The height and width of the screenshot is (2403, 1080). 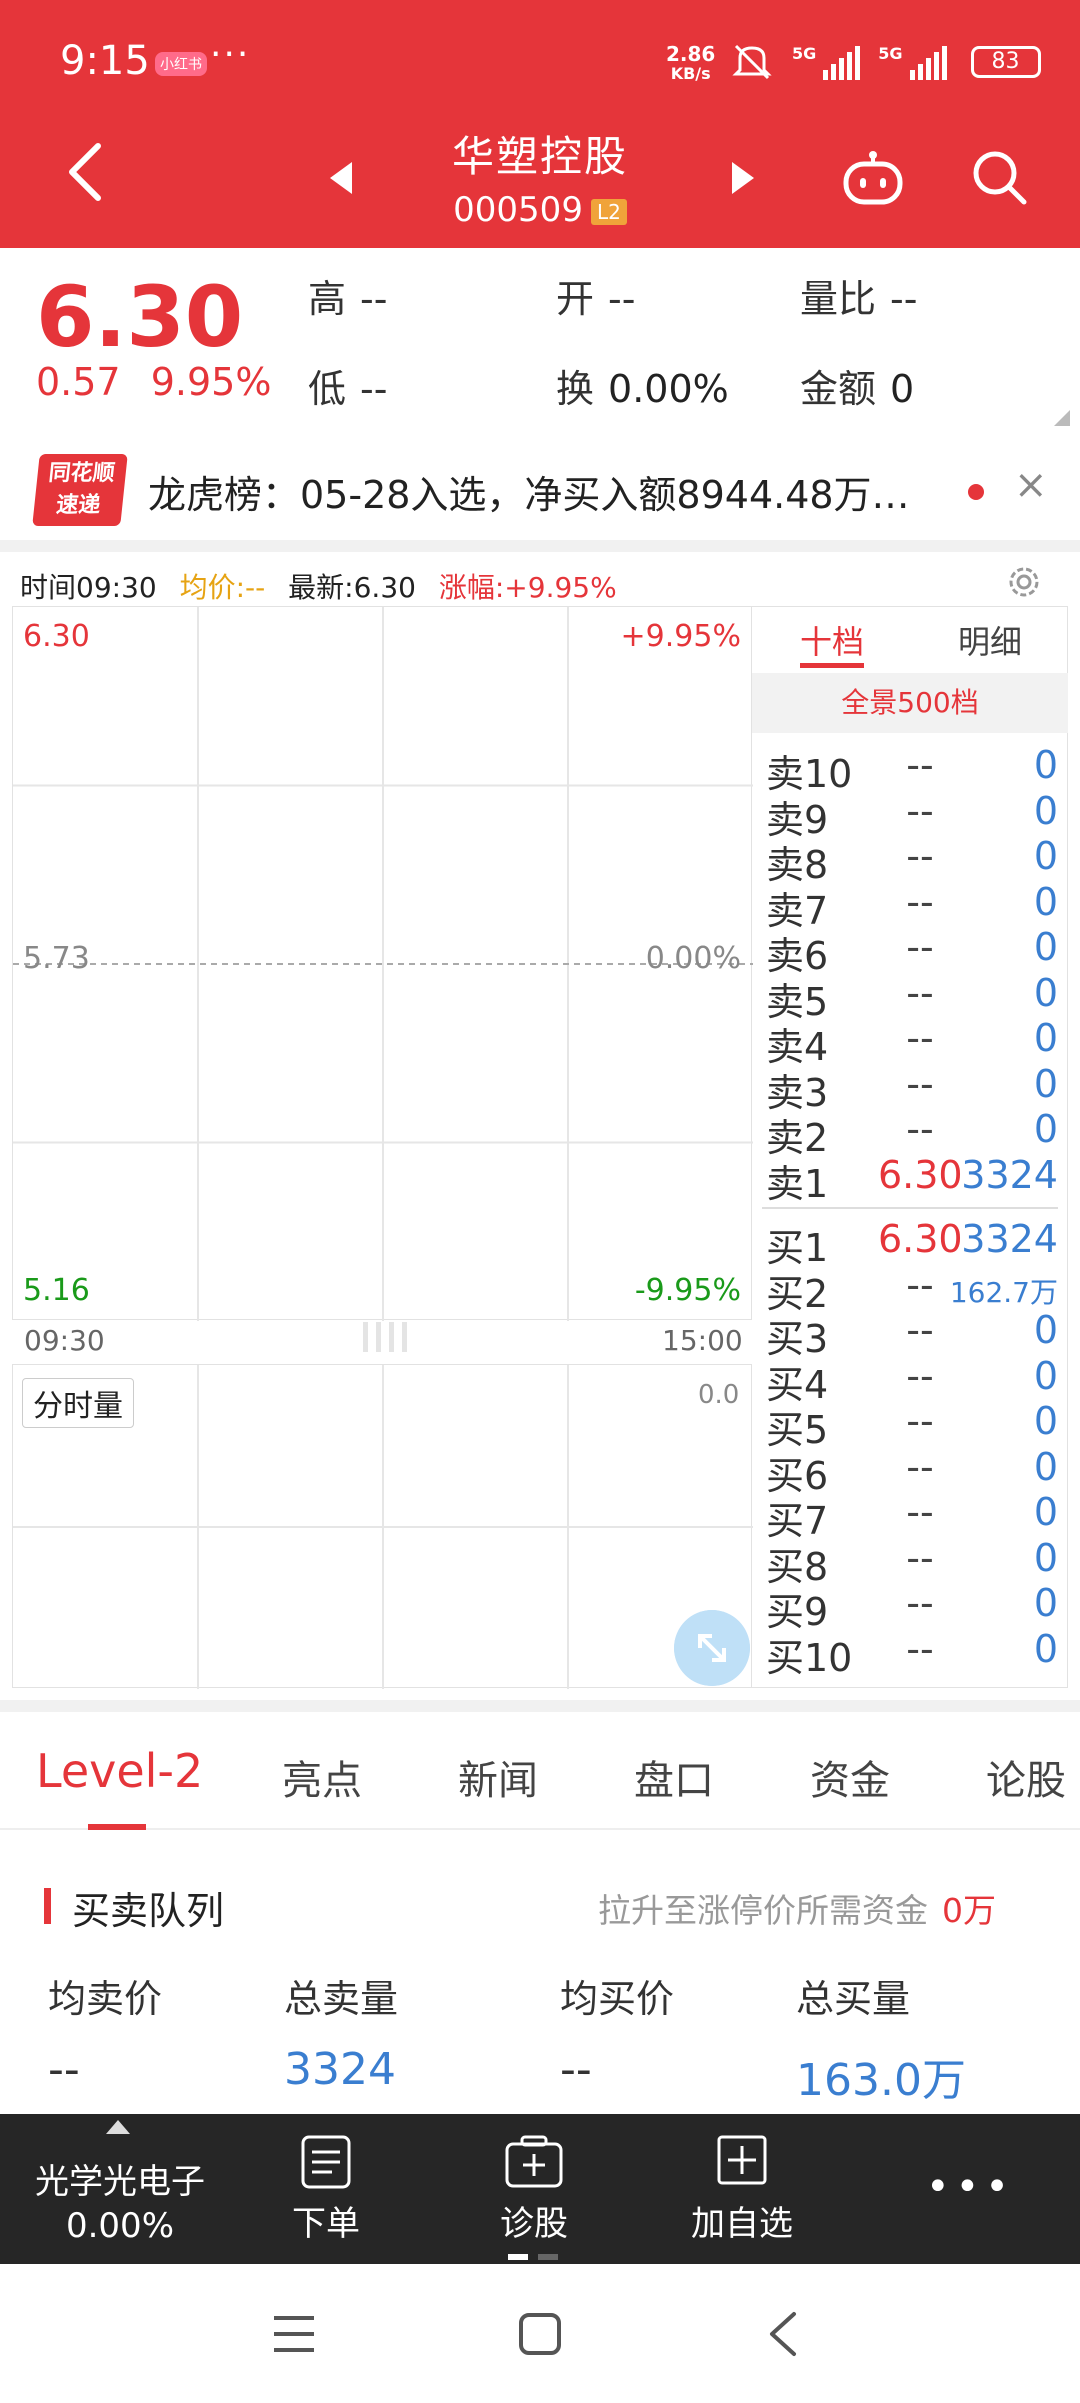 What do you see at coordinates (105, 61) in the screenshot?
I see `status-time: 9:15` at bounding box center [105, 61].